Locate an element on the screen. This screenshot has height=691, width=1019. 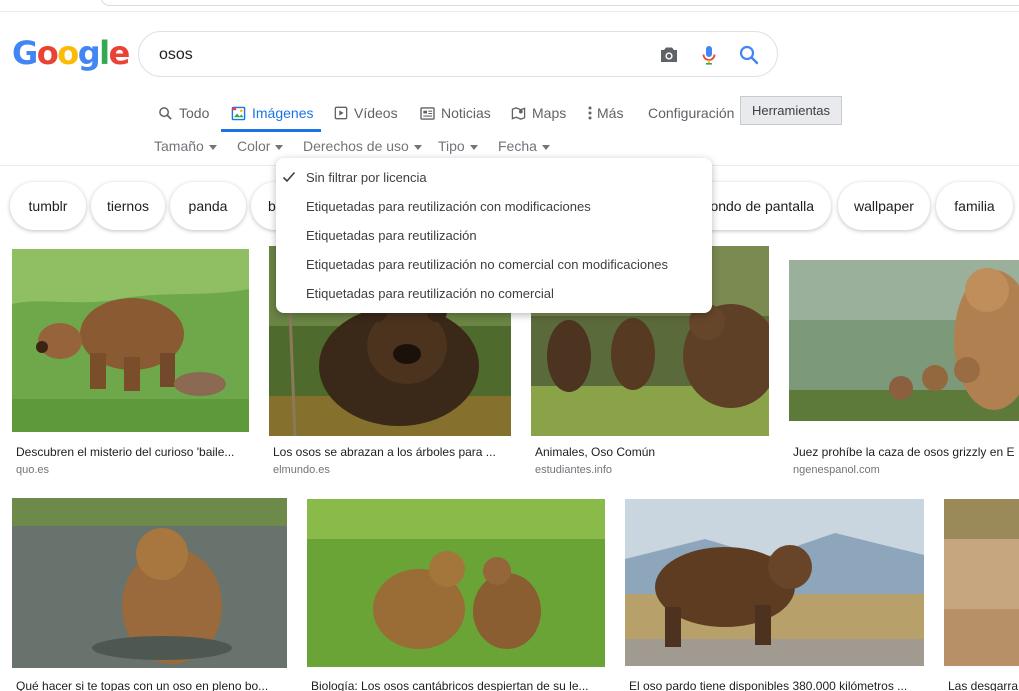
filter-size-label: Tamaño is located at coordinates (179, 146).